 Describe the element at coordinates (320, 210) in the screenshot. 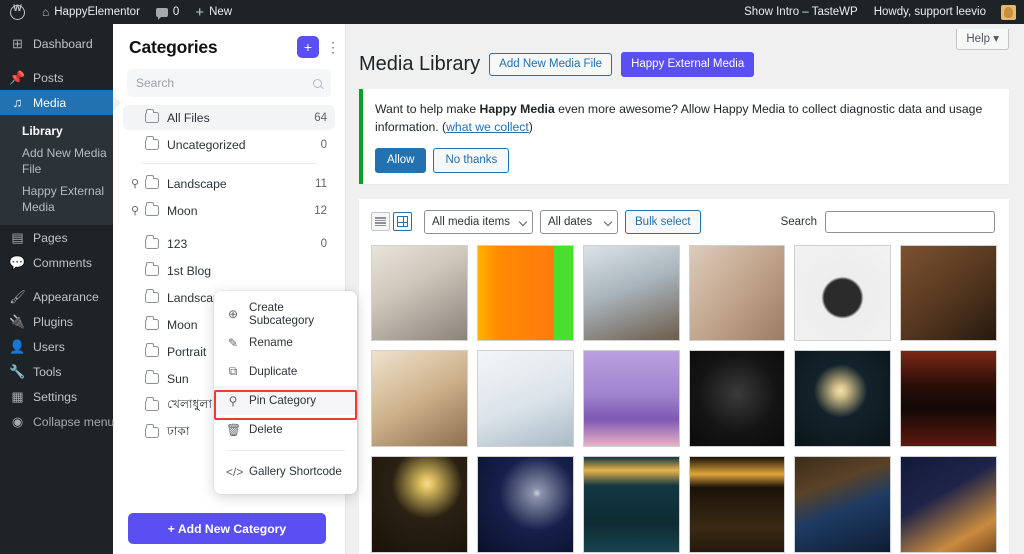

I see `category-count: 12` at that location.